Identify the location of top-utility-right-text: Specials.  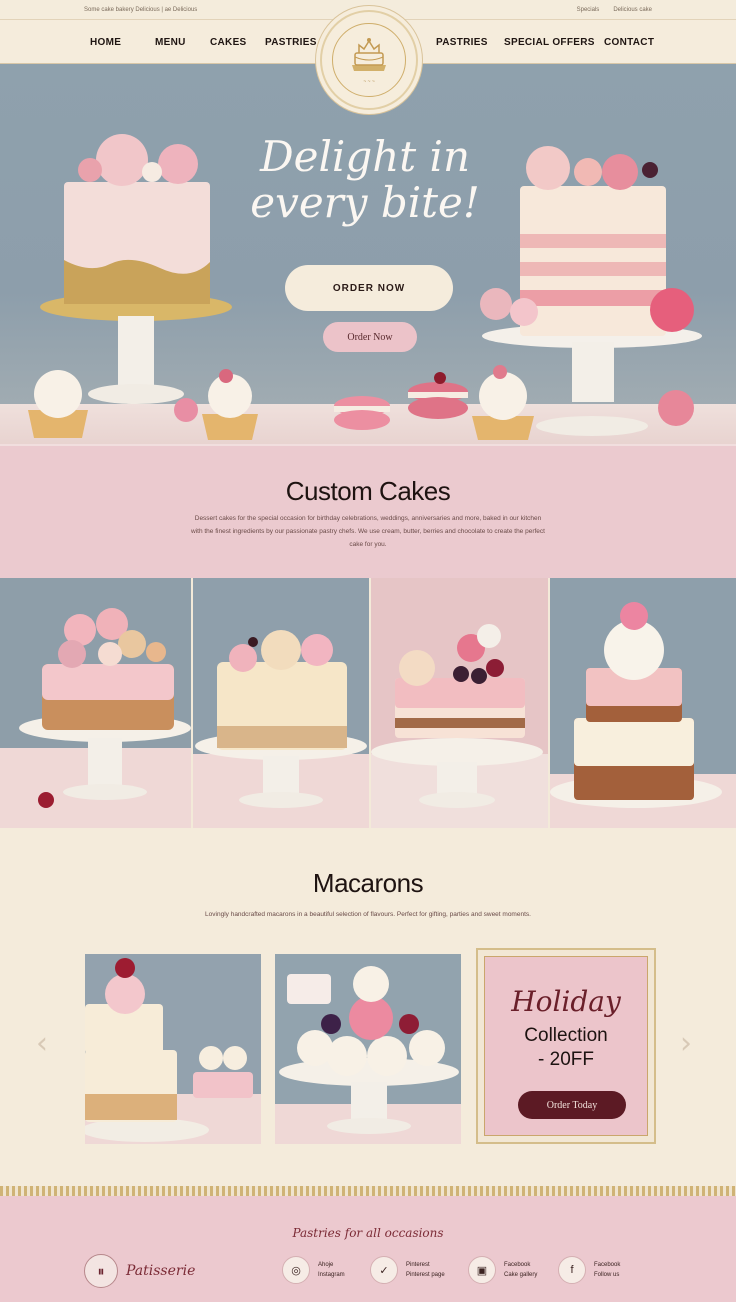
(588, 10).